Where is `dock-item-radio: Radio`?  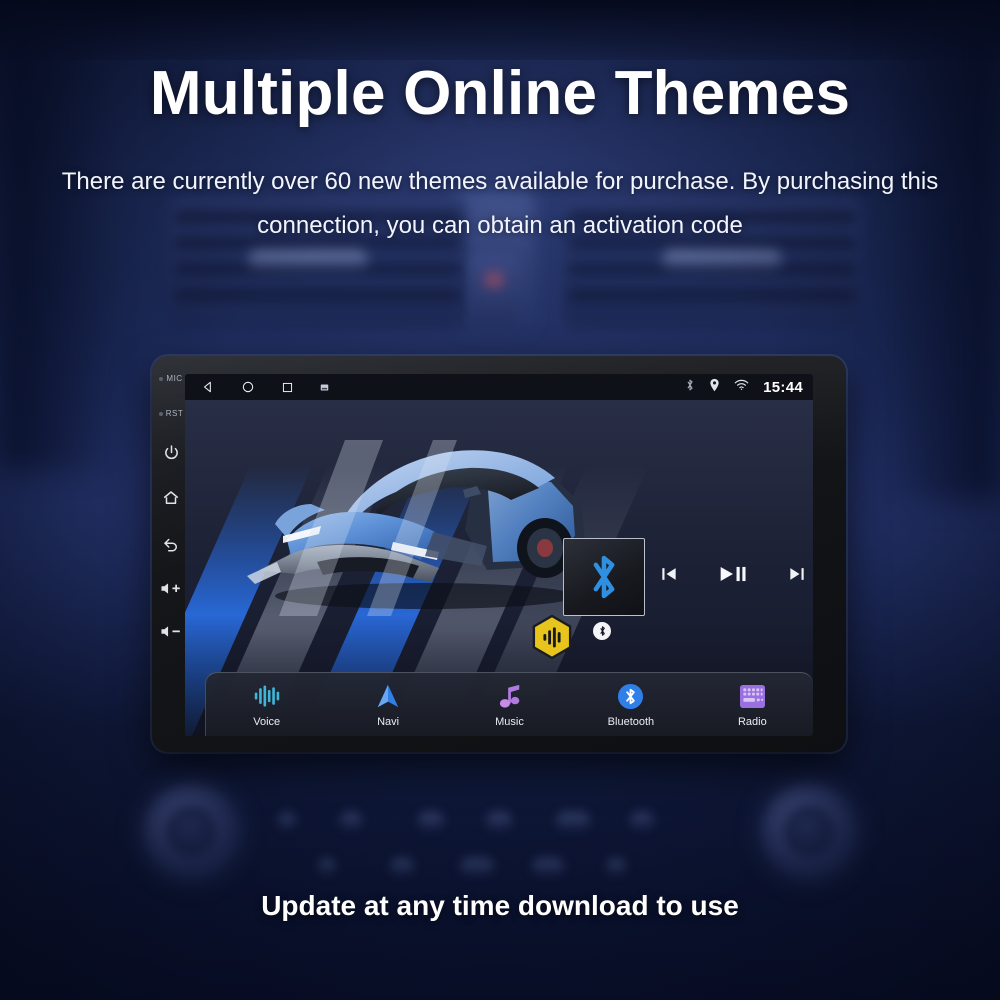 dock-item-radio: Radio is located at coordinates (752, 704).